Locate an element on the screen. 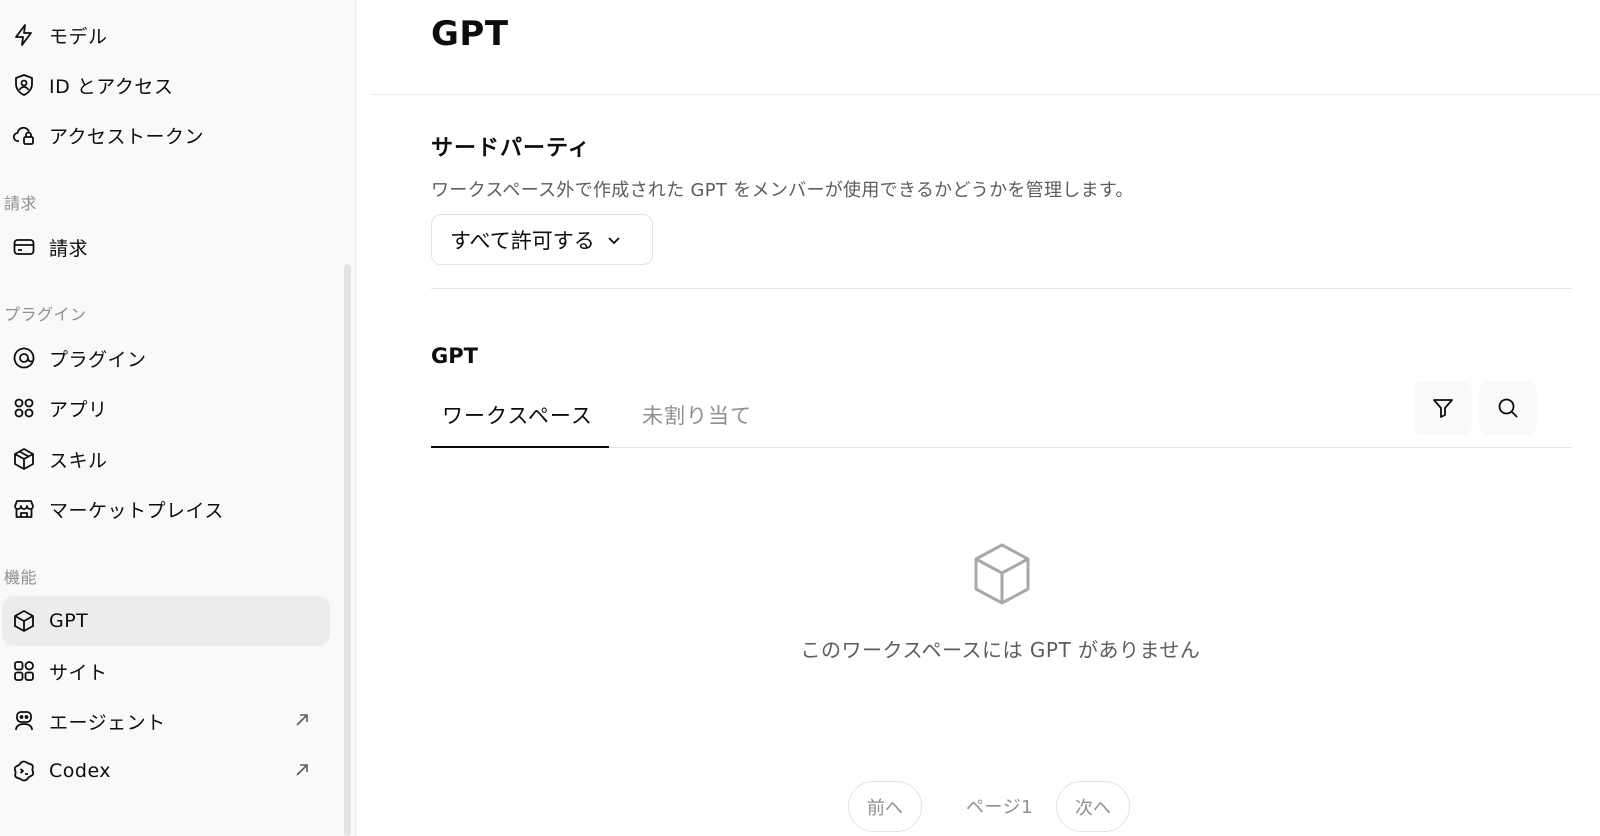  sidebar-item-label: プラグイン is located at coordinates (98, 359).